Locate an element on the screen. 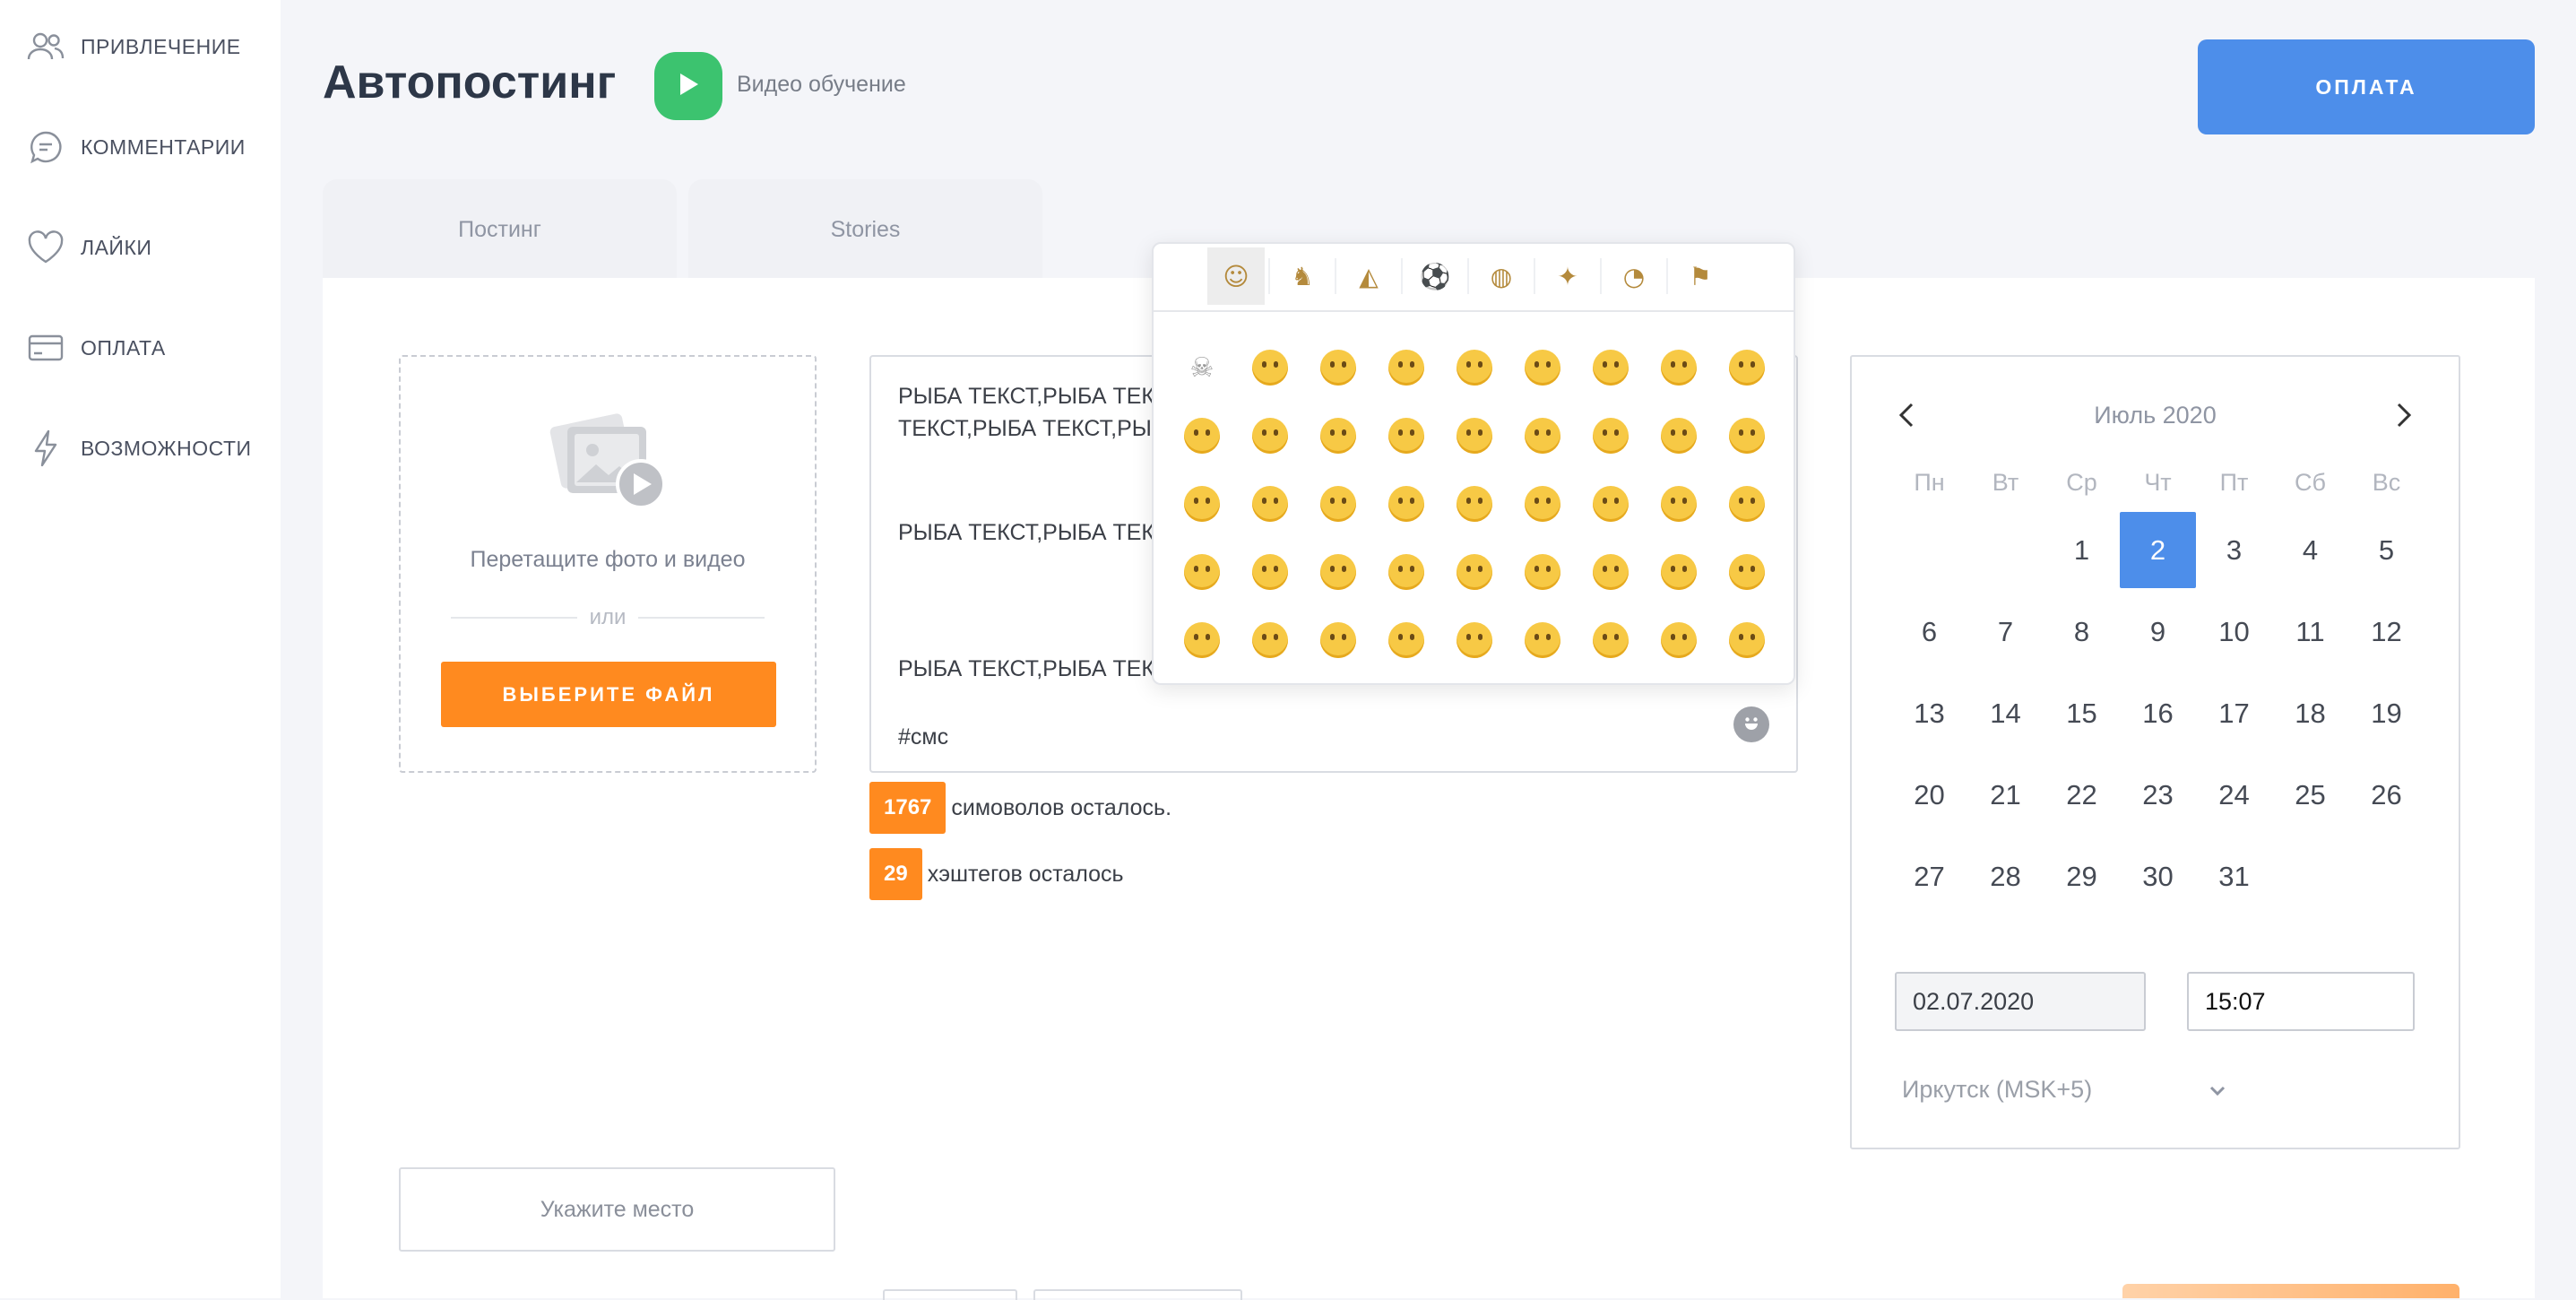 Image resolution: width=2576 pixels, height=1300 pixels. location-input: Укажите место is located at coordinates (617, 1209).